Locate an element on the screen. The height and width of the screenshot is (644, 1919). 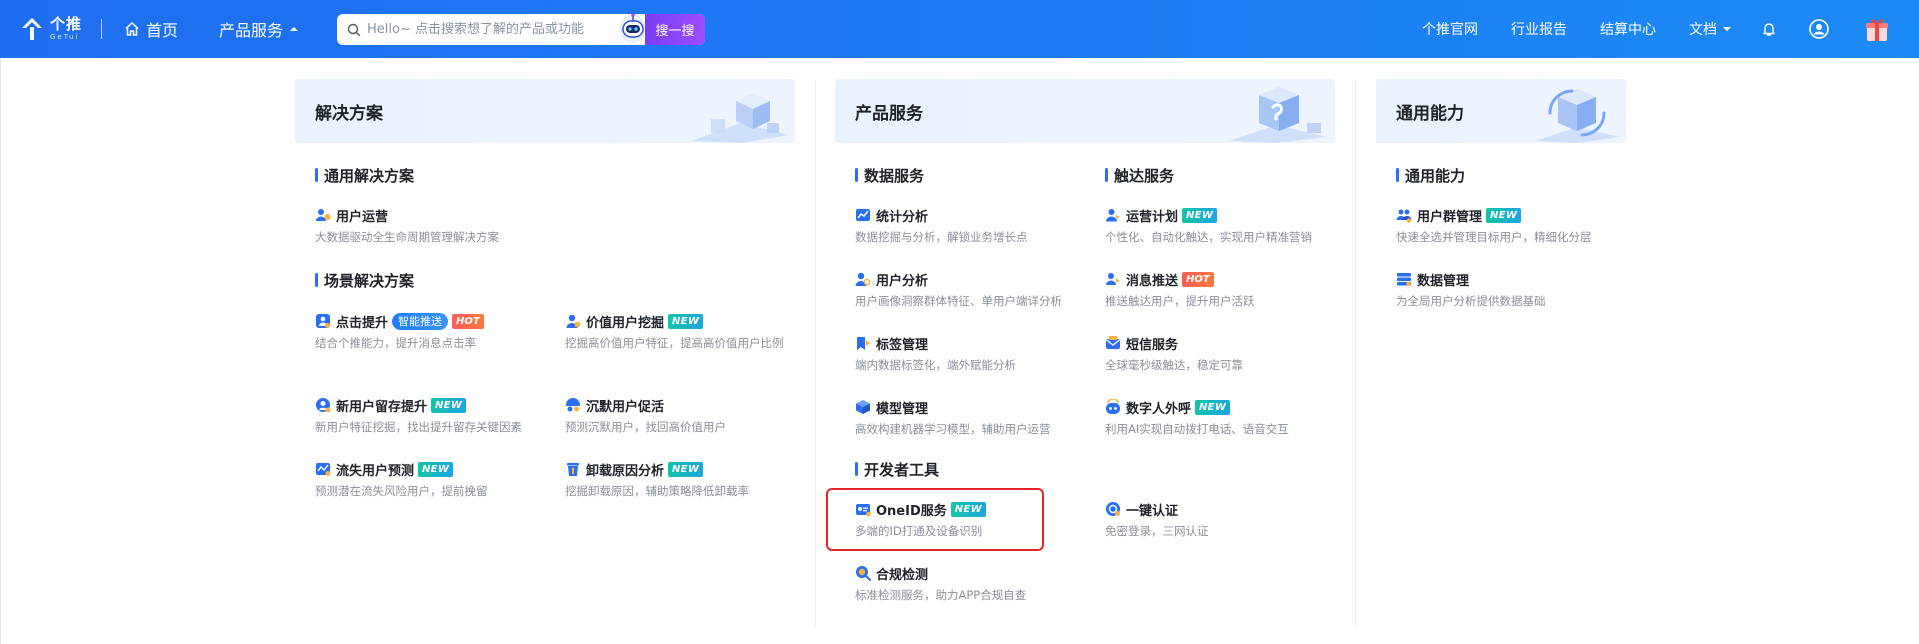
item-description: 大数据驱动全生命周期管理解决方案 is located at coordinates (407, 237).